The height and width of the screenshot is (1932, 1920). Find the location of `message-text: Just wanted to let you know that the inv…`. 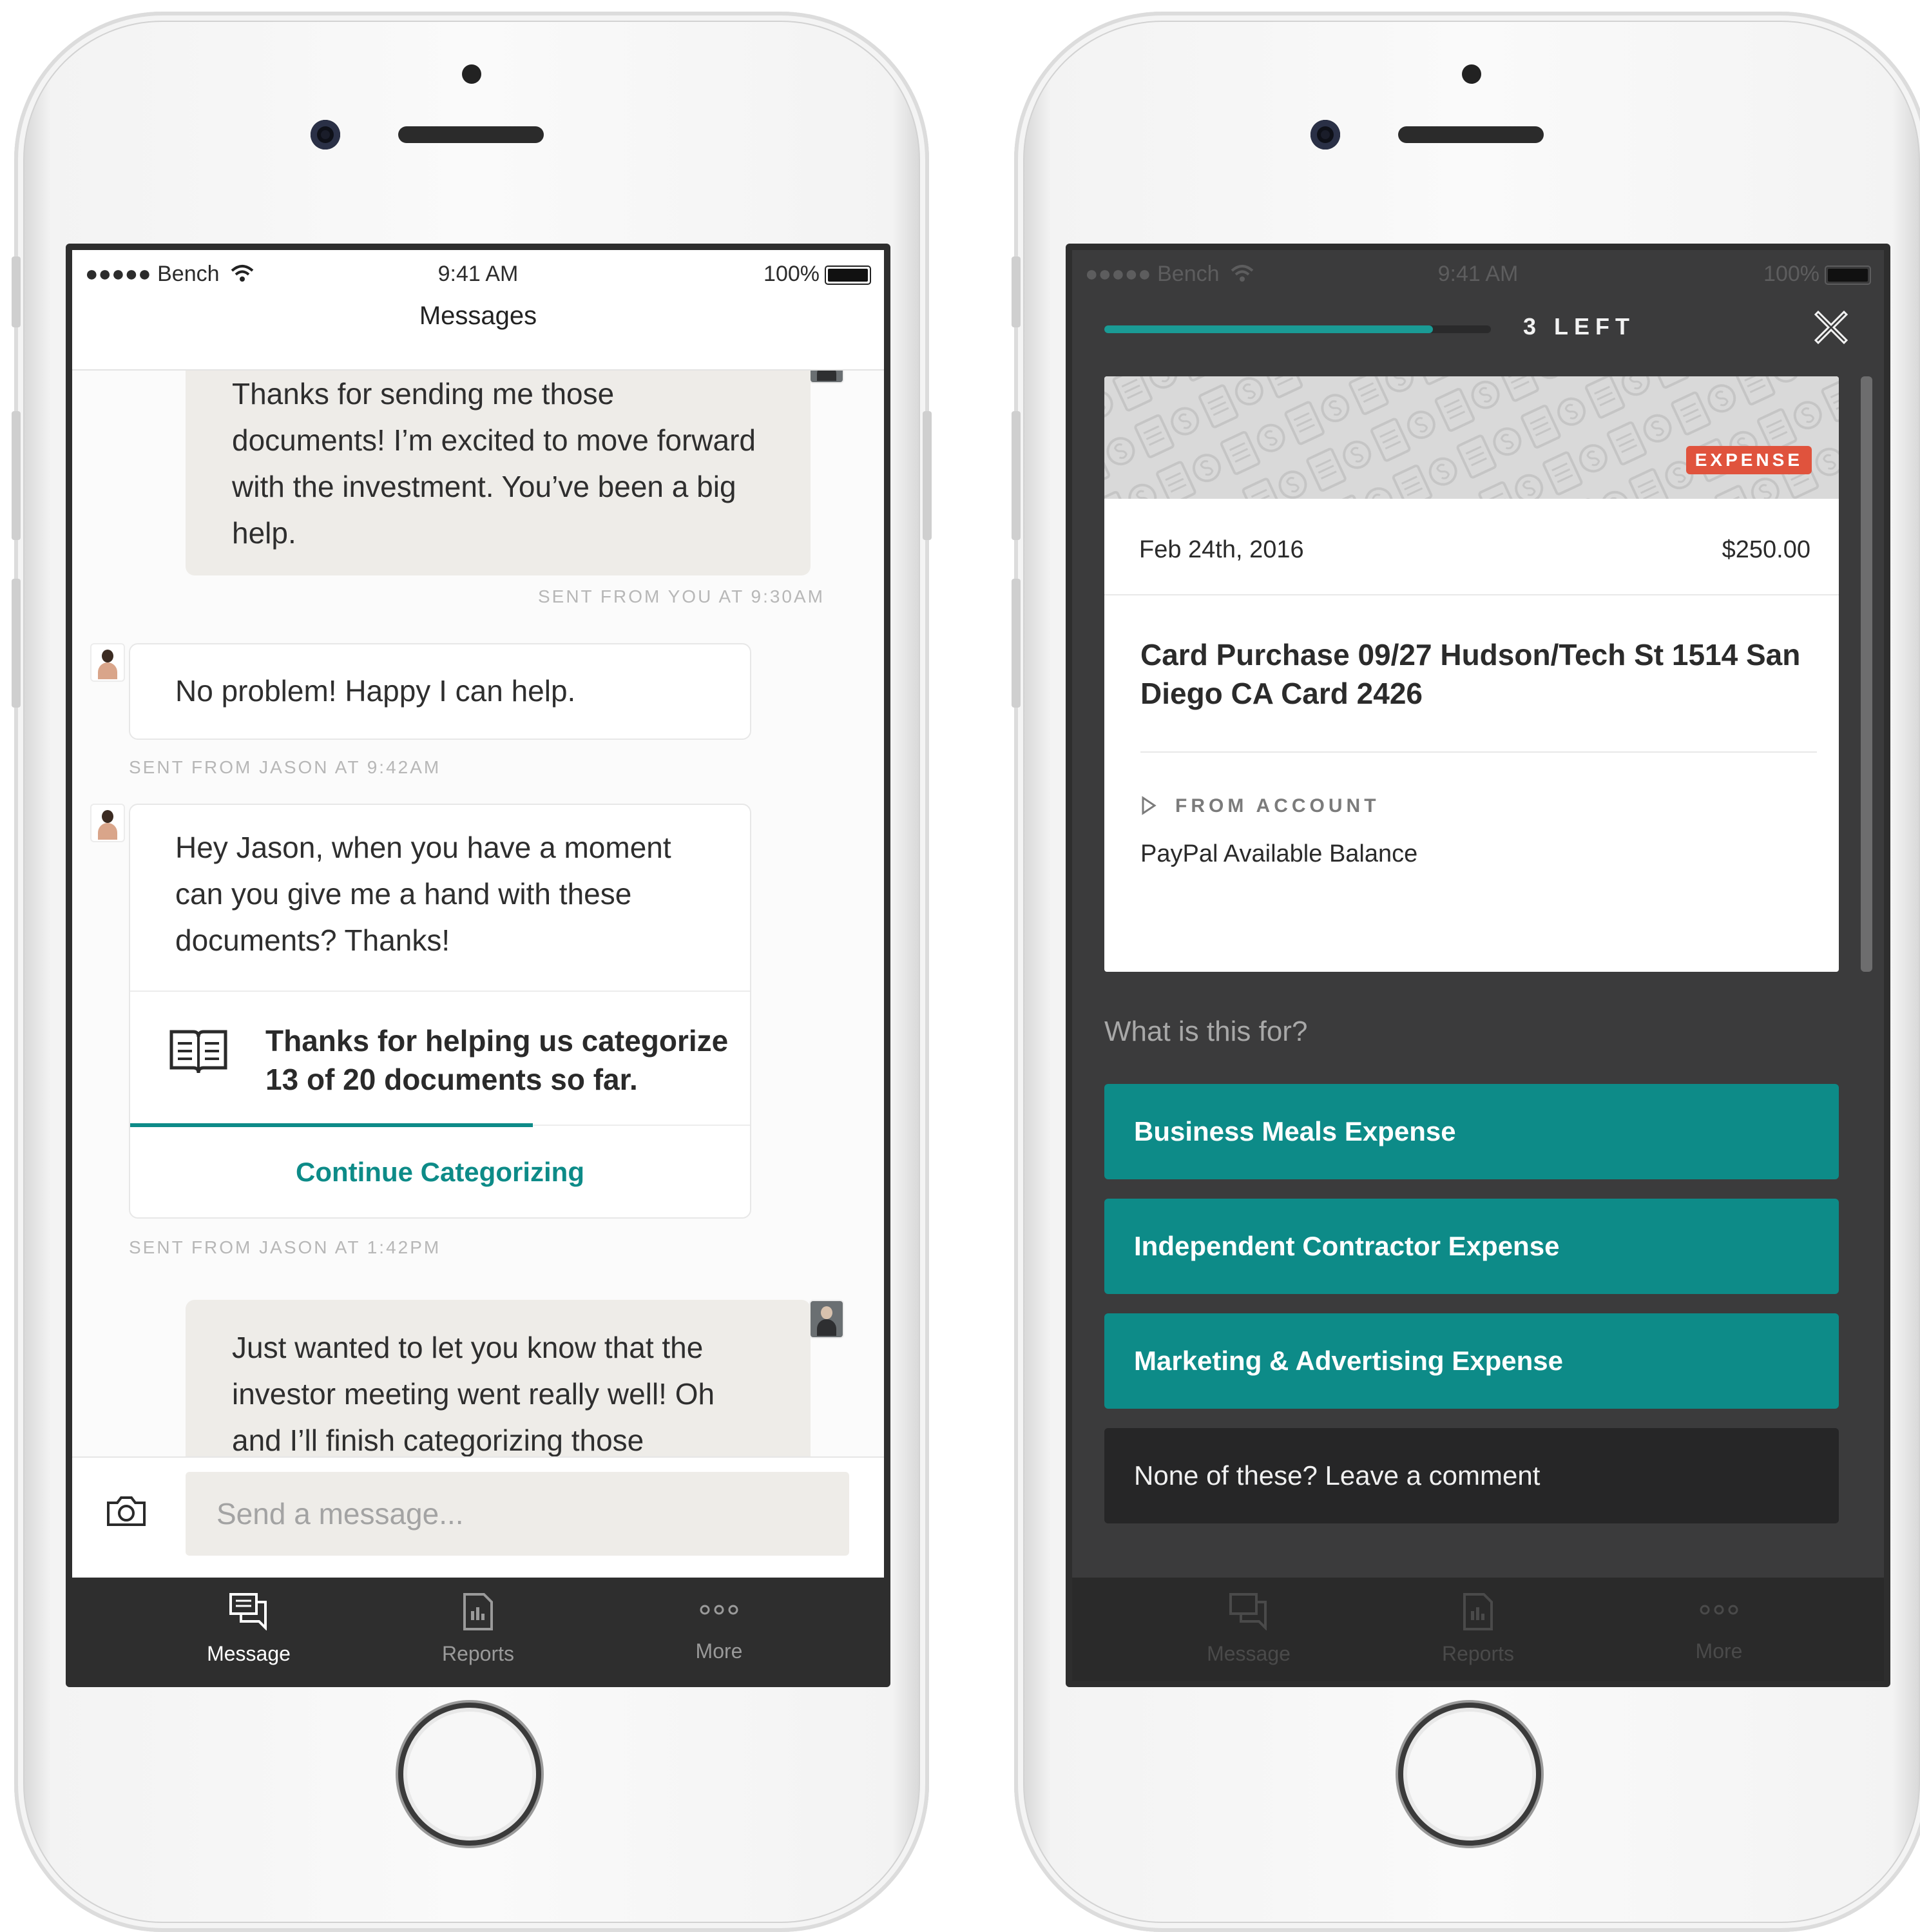

message-text: Just wanted to let you know that the inv… is located at coordinates (473, 1393).